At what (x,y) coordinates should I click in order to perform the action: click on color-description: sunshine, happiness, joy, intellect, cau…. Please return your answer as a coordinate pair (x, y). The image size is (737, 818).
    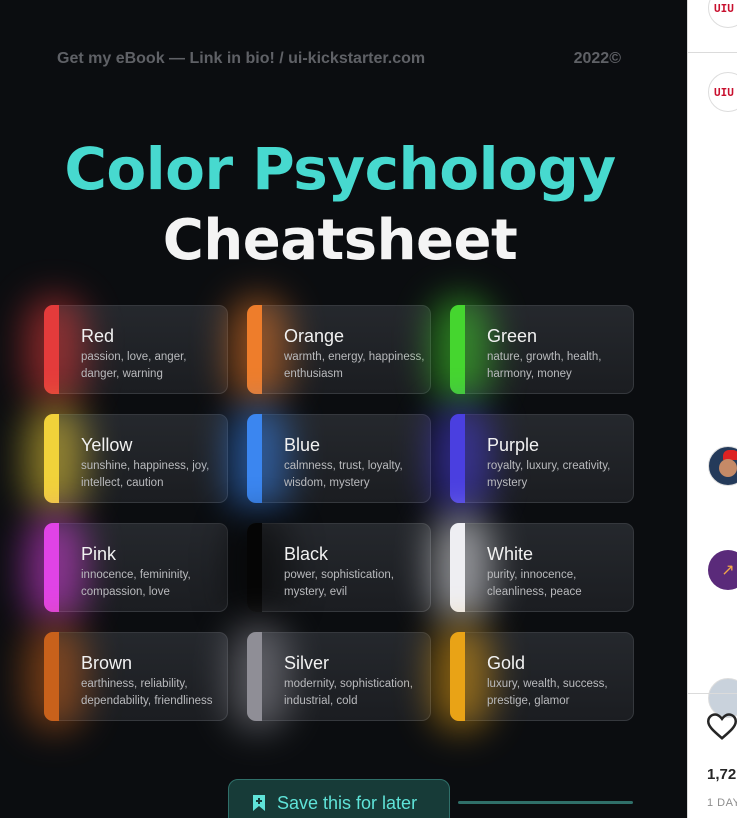
    Looking at the image, I should click on (145, 474).